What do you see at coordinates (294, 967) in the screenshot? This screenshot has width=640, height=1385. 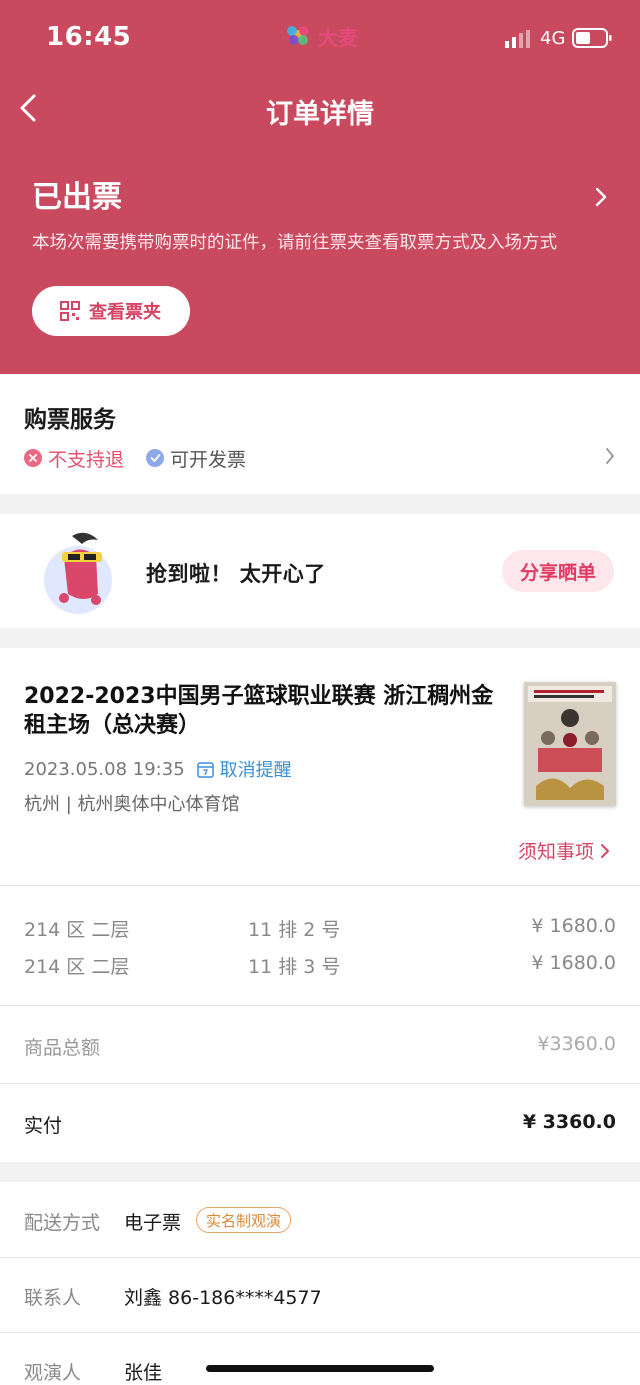 I see `seat-number: 11 排 3 号` at bounding box center [294, 967].